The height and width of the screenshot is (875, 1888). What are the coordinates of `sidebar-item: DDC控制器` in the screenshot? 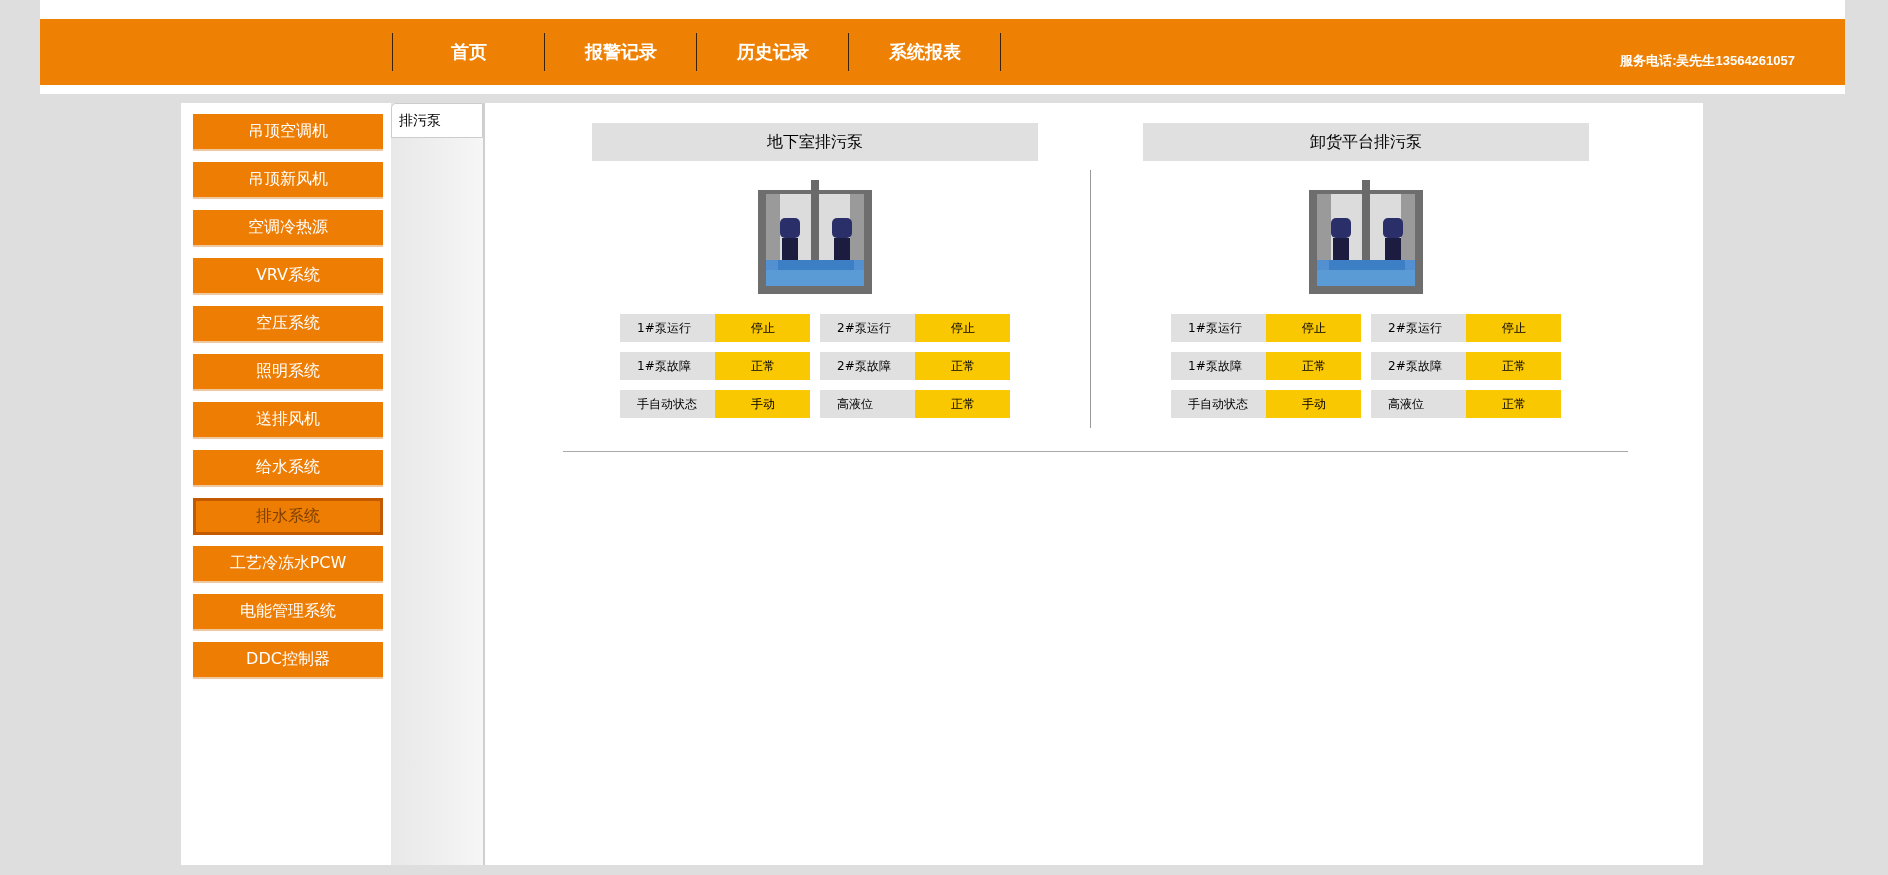 It's located at (288, 660).